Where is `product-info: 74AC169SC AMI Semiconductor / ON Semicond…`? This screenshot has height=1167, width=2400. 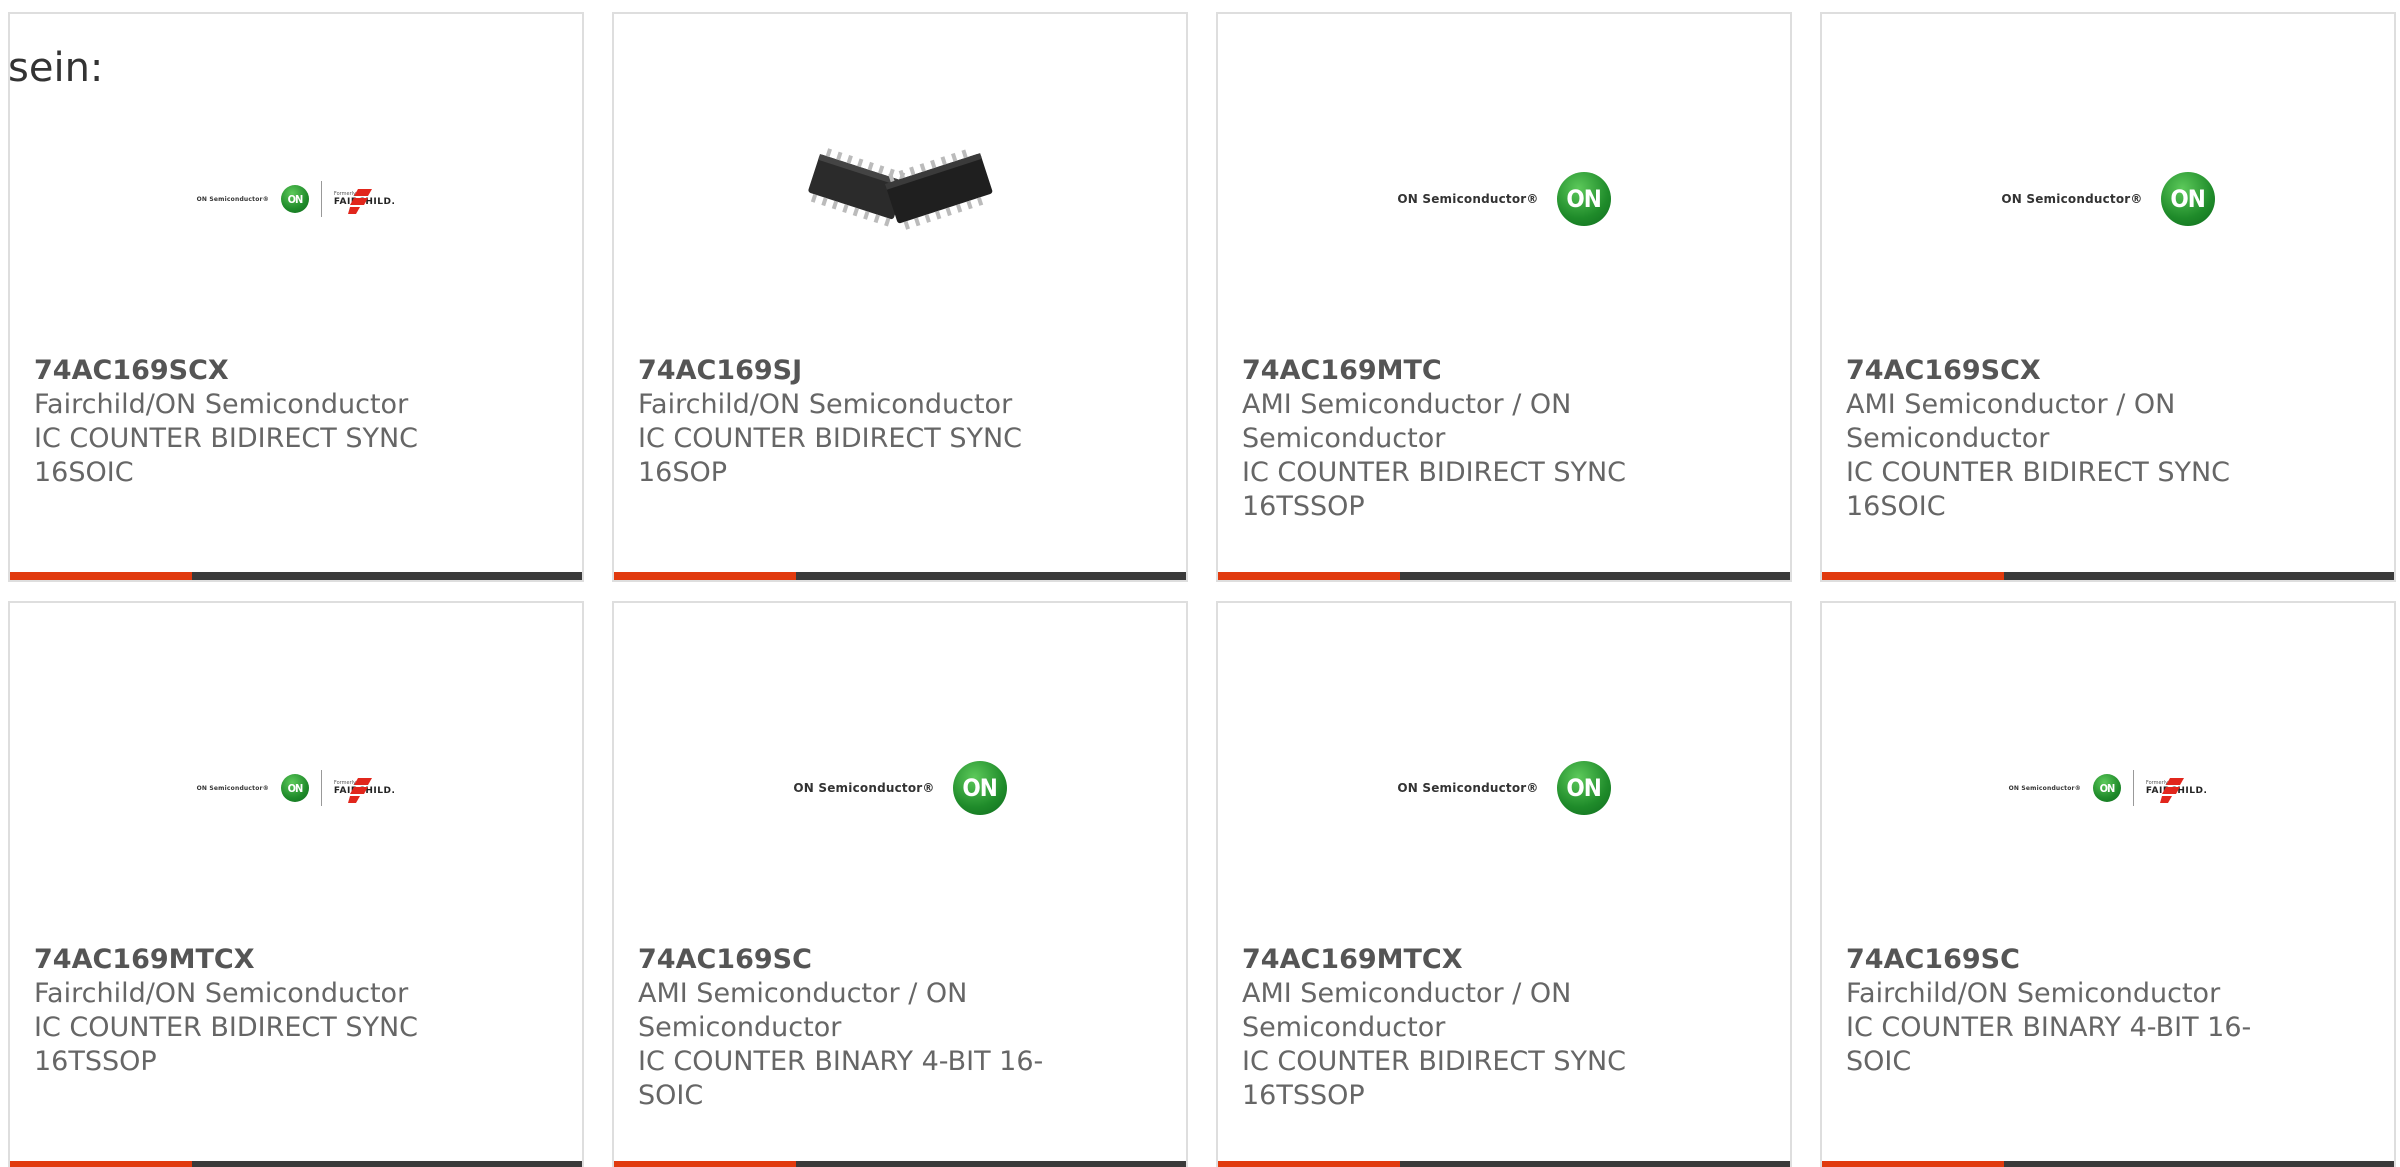
product-info: 74AC169SC AMI Semiconductor / ON Semicond… is located at coordinates (848, 1028).